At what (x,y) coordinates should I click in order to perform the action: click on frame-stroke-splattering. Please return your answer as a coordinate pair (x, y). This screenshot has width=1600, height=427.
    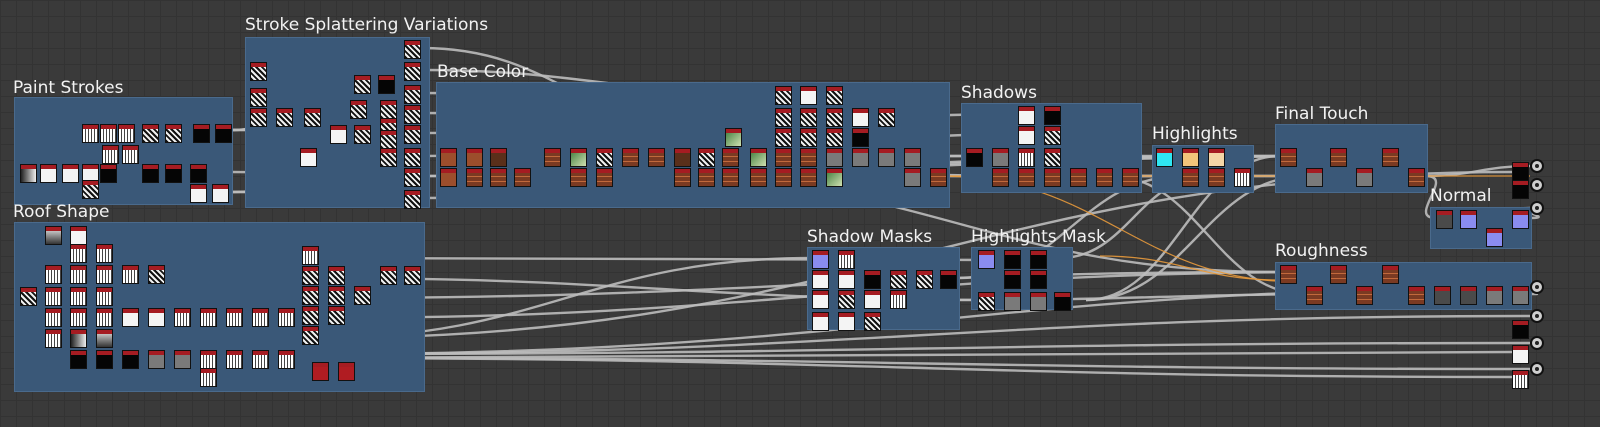
    Looking at the image, I should click on (337, 122).